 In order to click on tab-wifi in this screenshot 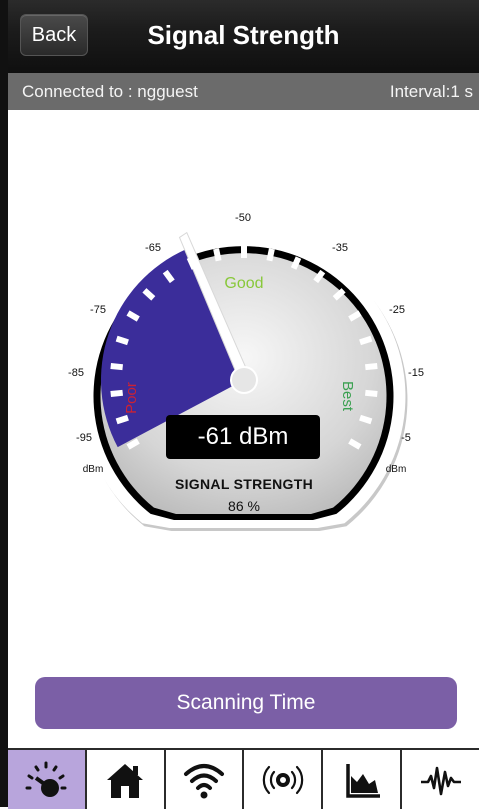, I will do `click(205, 779)`.